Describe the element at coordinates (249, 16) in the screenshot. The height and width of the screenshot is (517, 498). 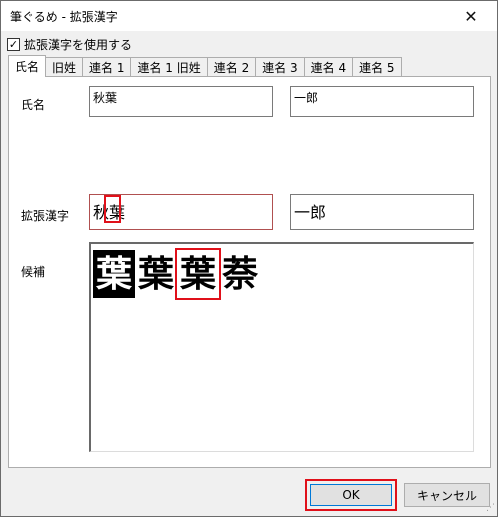
I see `title-bar: 筆ぐるめ - 拡張漢字 ✕` at that location.